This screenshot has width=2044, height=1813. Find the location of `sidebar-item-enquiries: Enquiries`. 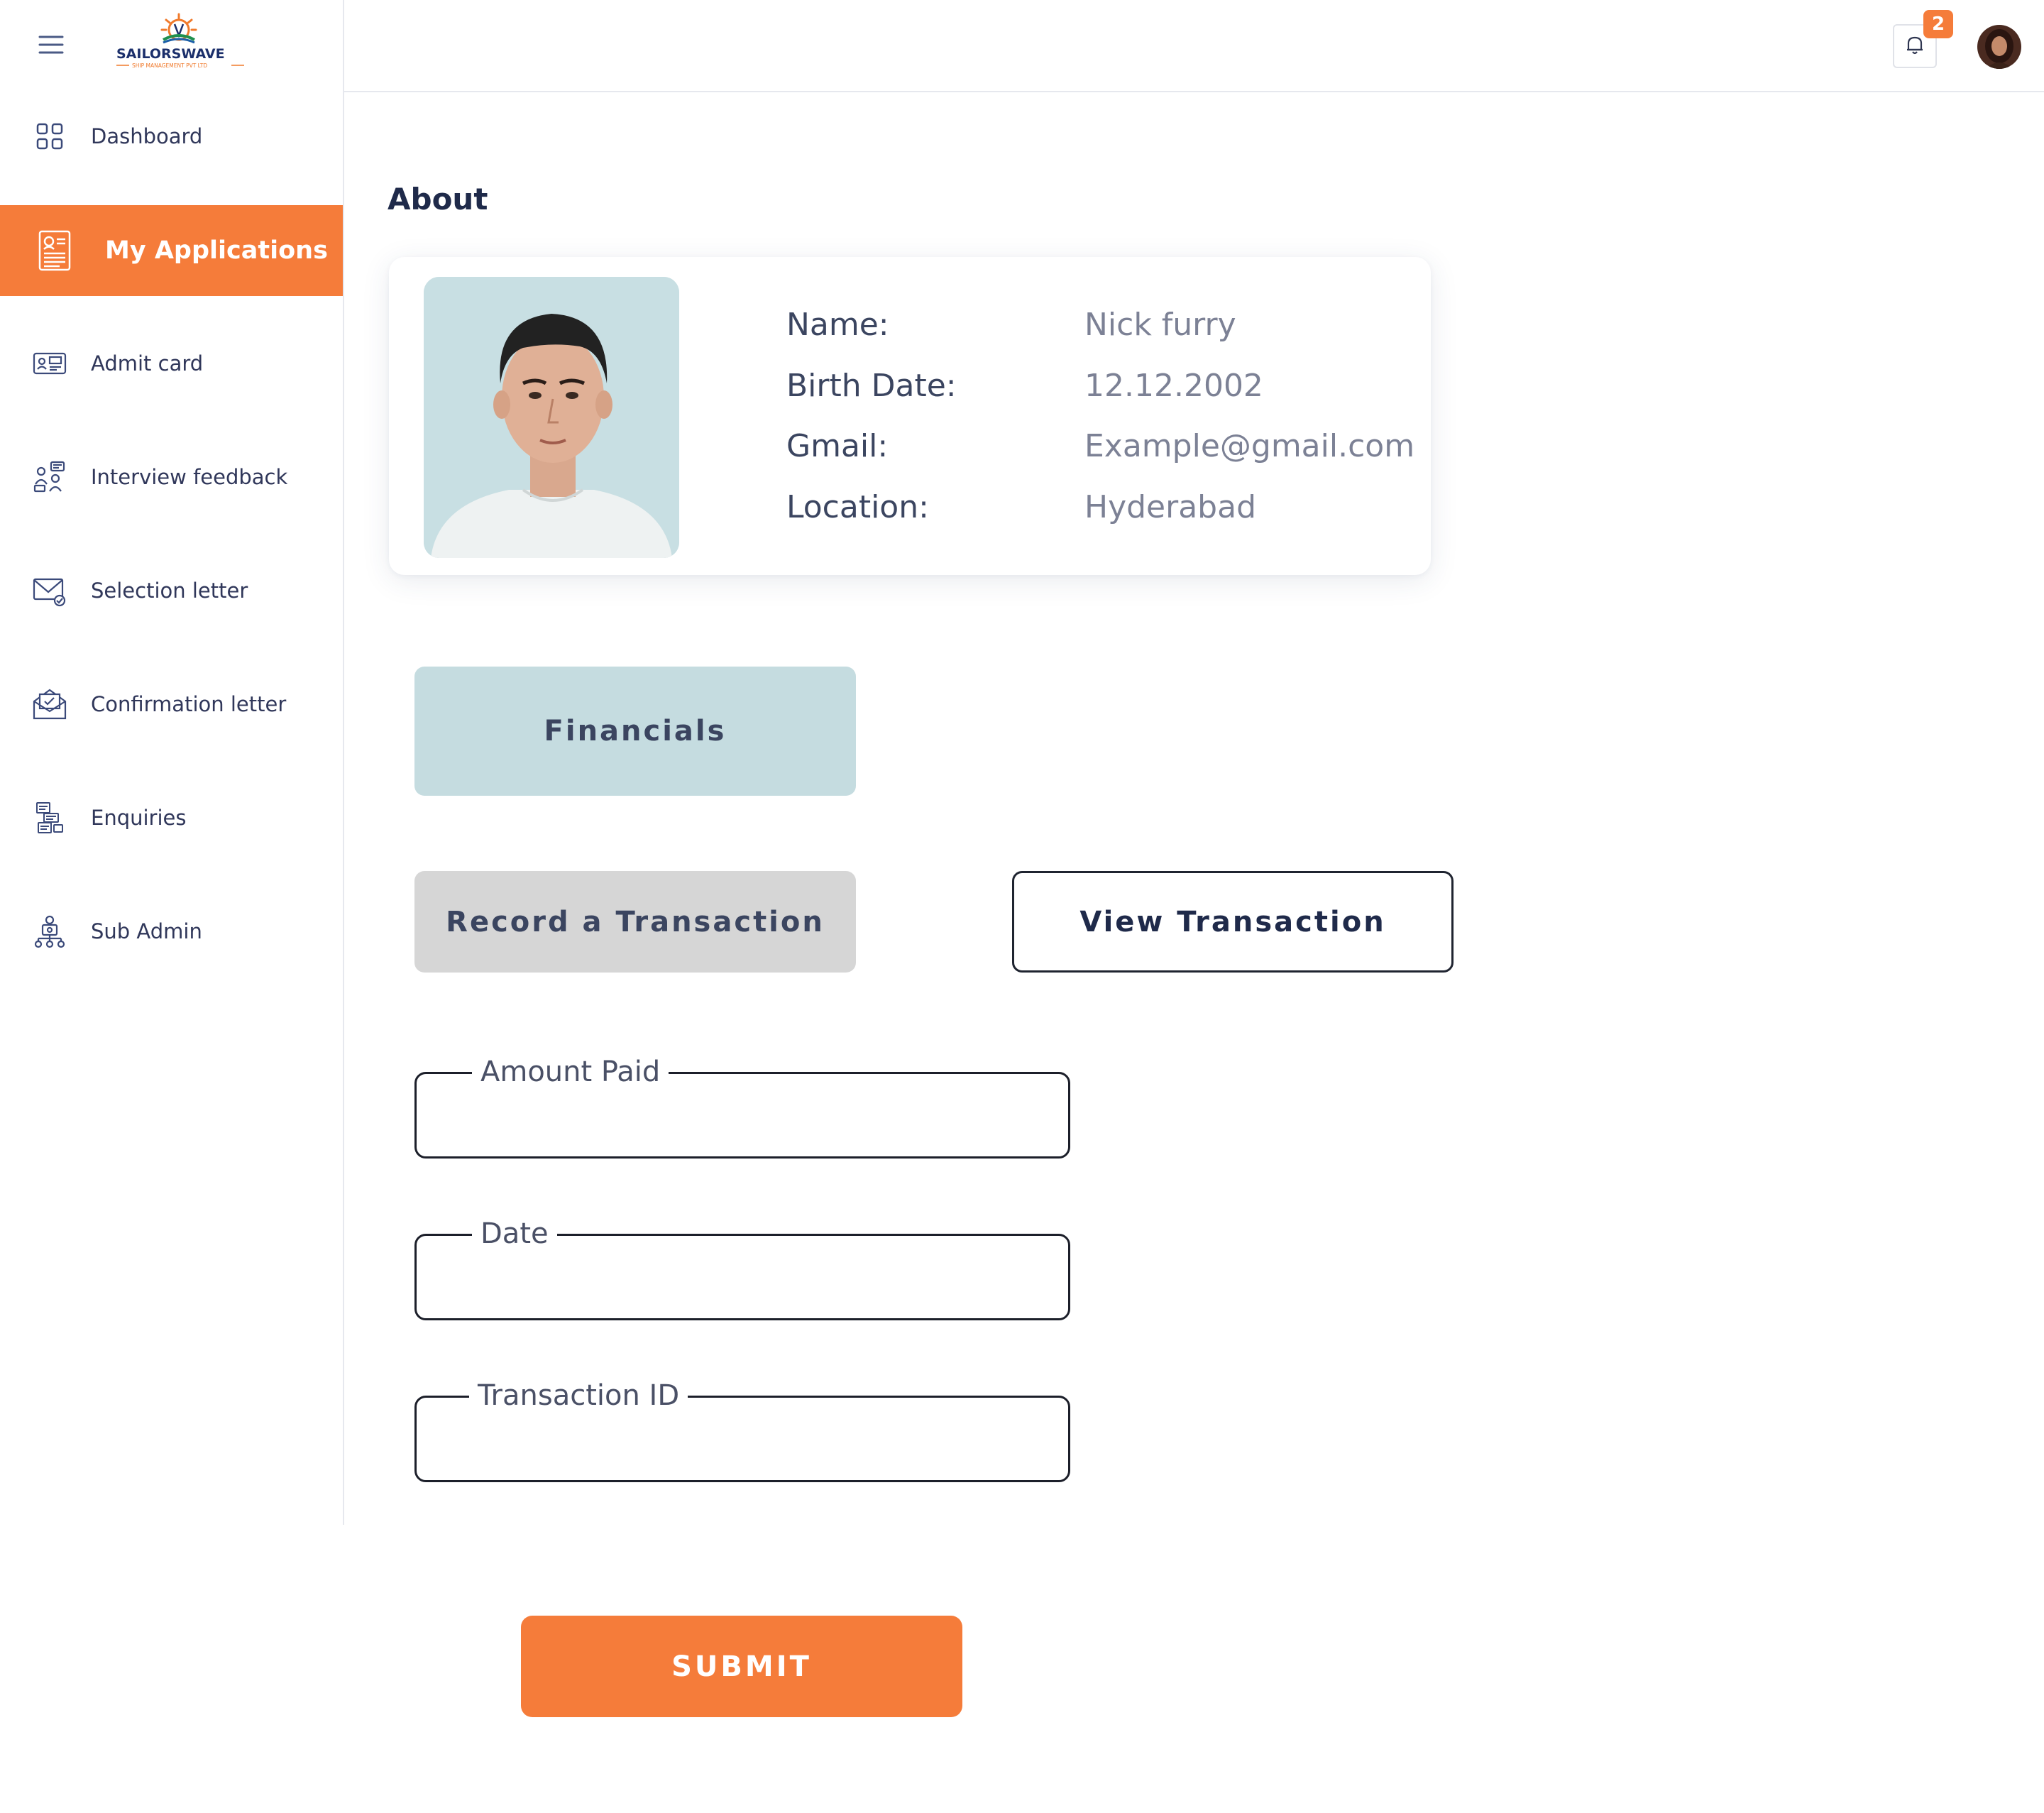

sidebar-item-enquiries: Enquiries is located at coordinates (171, 817).